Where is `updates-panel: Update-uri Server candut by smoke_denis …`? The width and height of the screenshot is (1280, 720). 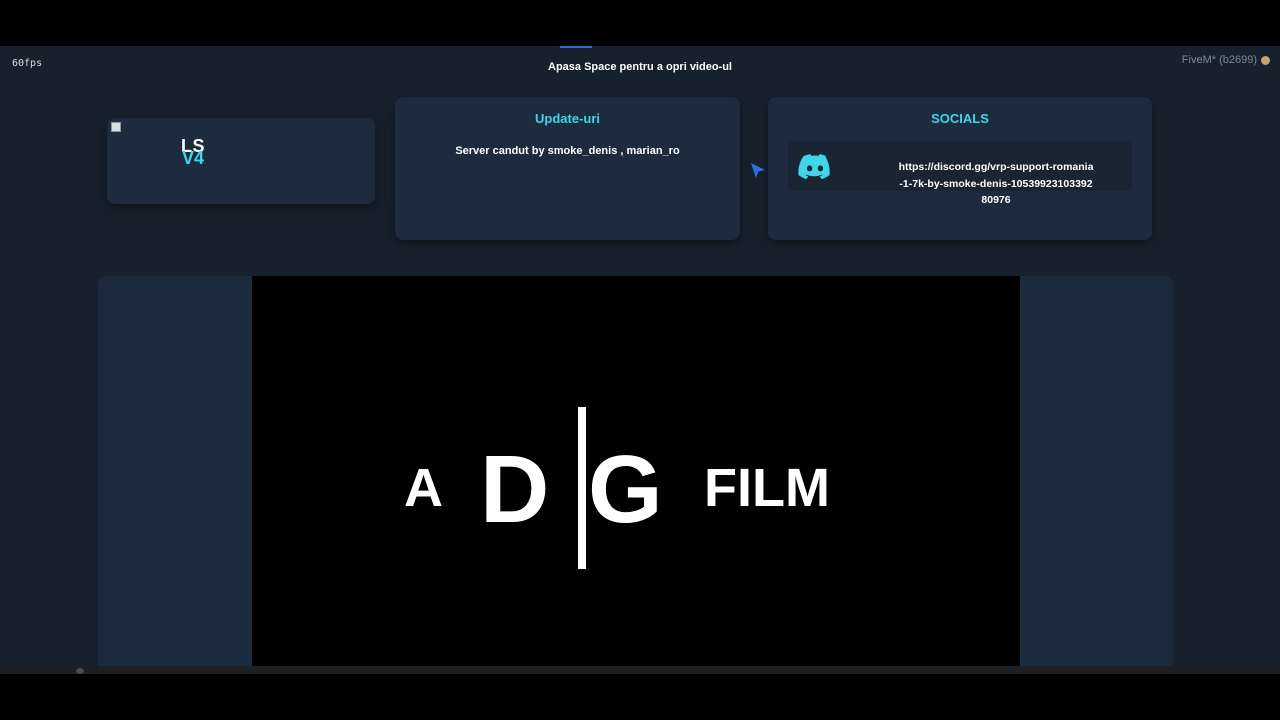
updates-panel: Update-uri Server candut by smoke_denis … is located at coordinates (567, 168).